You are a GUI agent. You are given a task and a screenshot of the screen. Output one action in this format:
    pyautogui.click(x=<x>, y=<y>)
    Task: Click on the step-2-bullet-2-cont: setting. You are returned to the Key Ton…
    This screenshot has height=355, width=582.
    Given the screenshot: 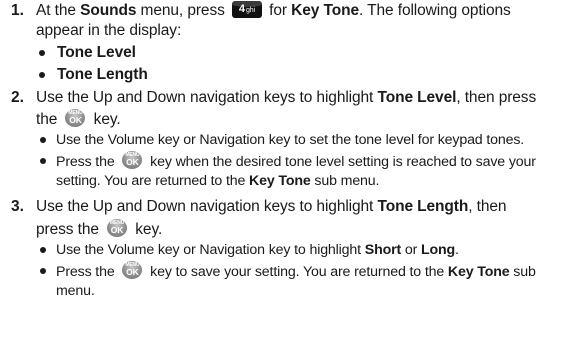 What is the action you would take?
    pyautogui.click(x=218, y=181)
    